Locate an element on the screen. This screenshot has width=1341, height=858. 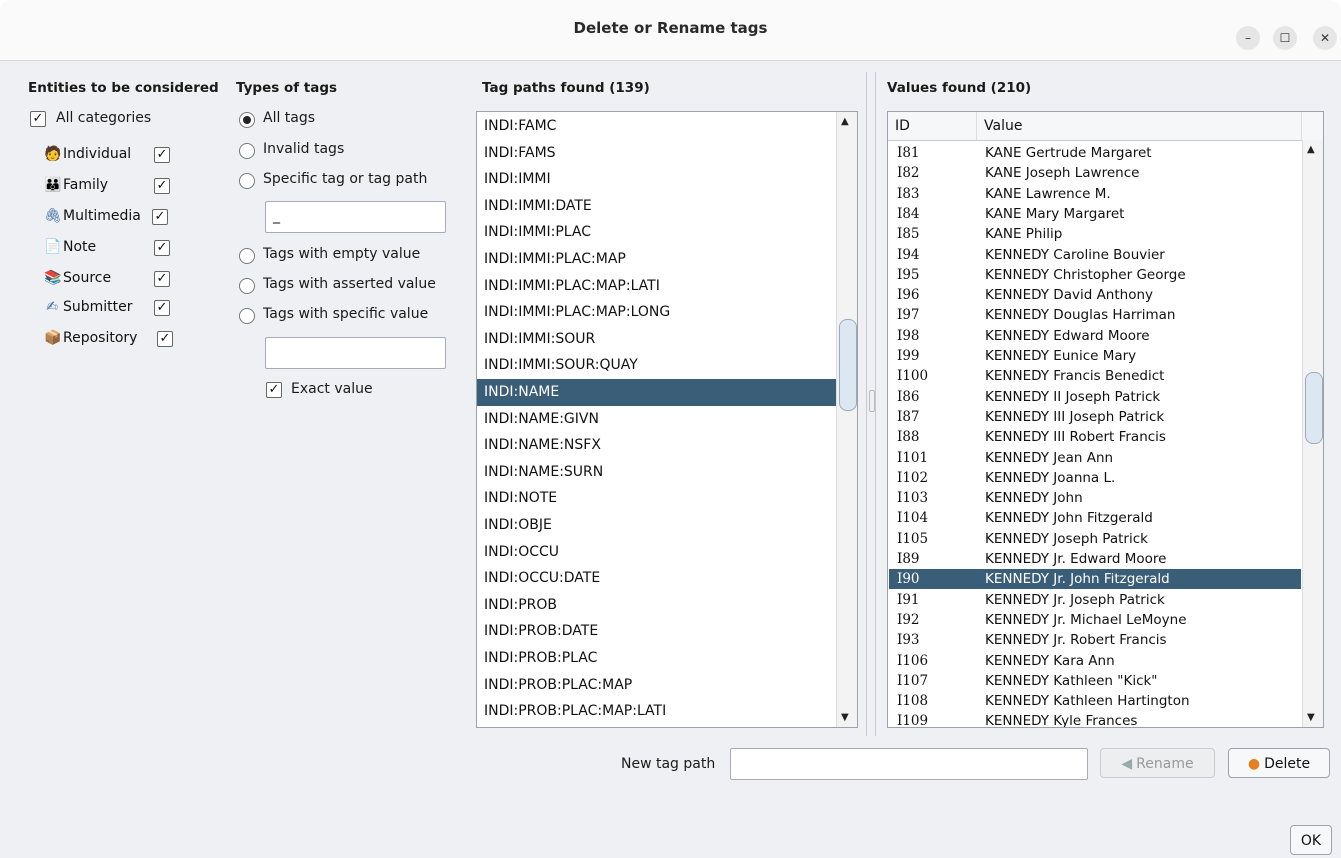
all-categories-checkbox: ✓ is located at coordinates (38, 119).